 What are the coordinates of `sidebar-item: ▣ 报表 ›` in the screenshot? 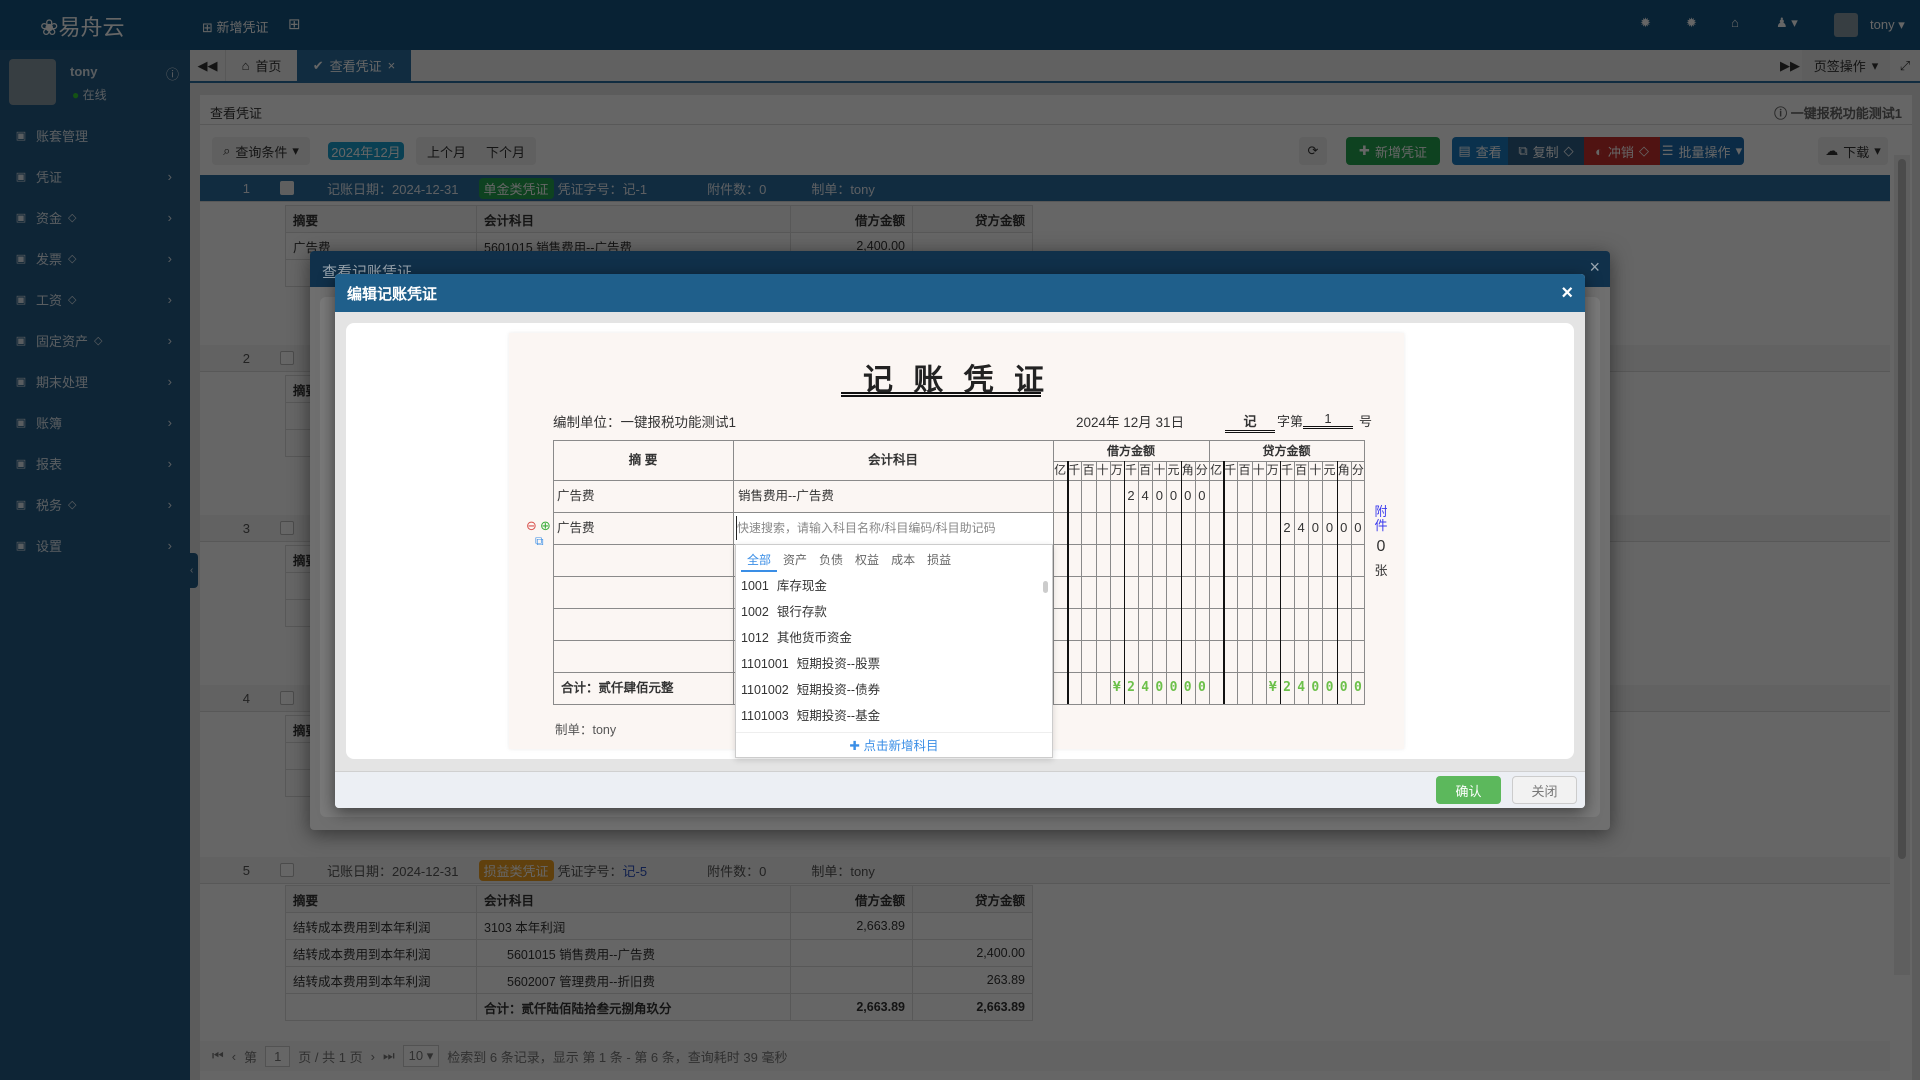 It's located at (95, 463).